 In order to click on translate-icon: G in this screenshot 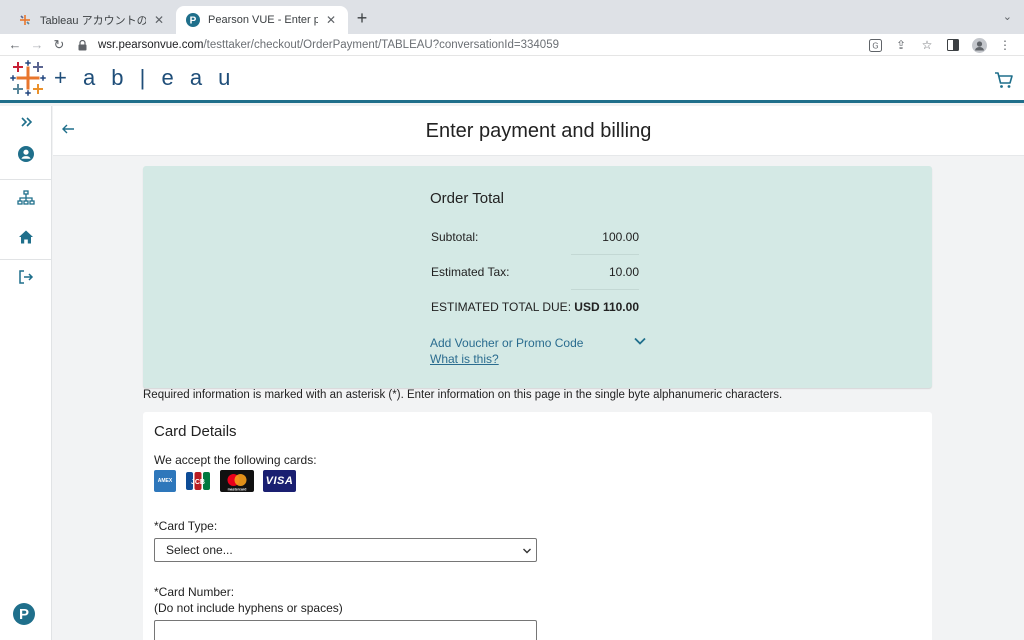, I will do `click(875, 45)`.